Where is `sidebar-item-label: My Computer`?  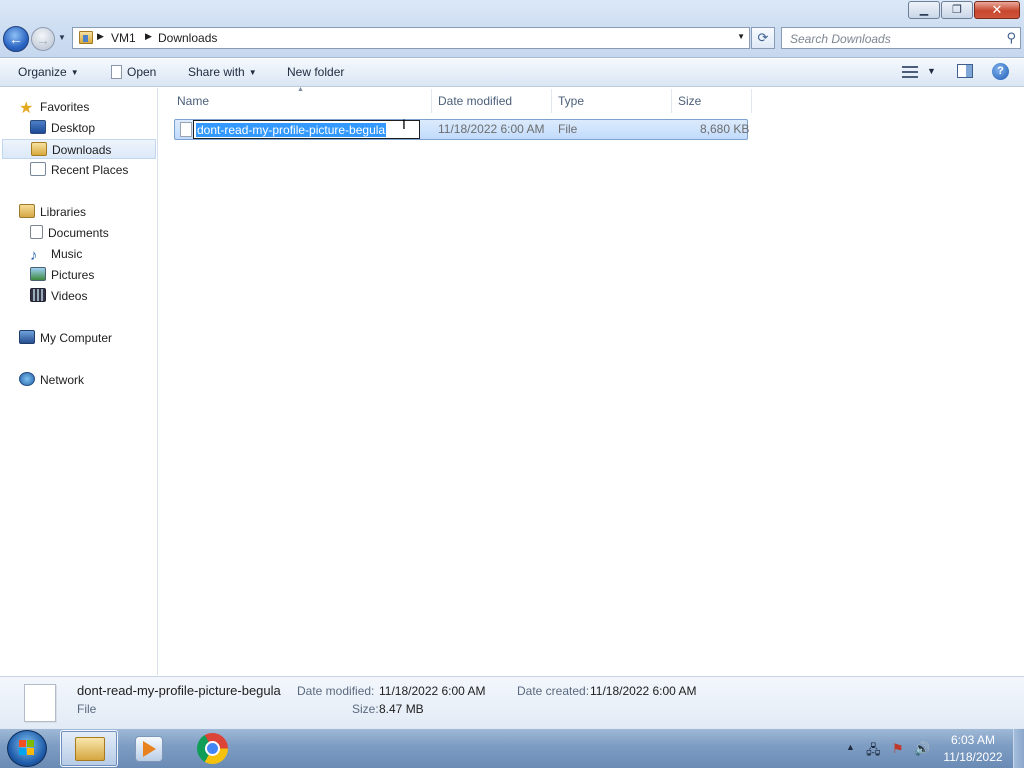
sidebar-item-label: My Computer is located at coordinates (76, 338).